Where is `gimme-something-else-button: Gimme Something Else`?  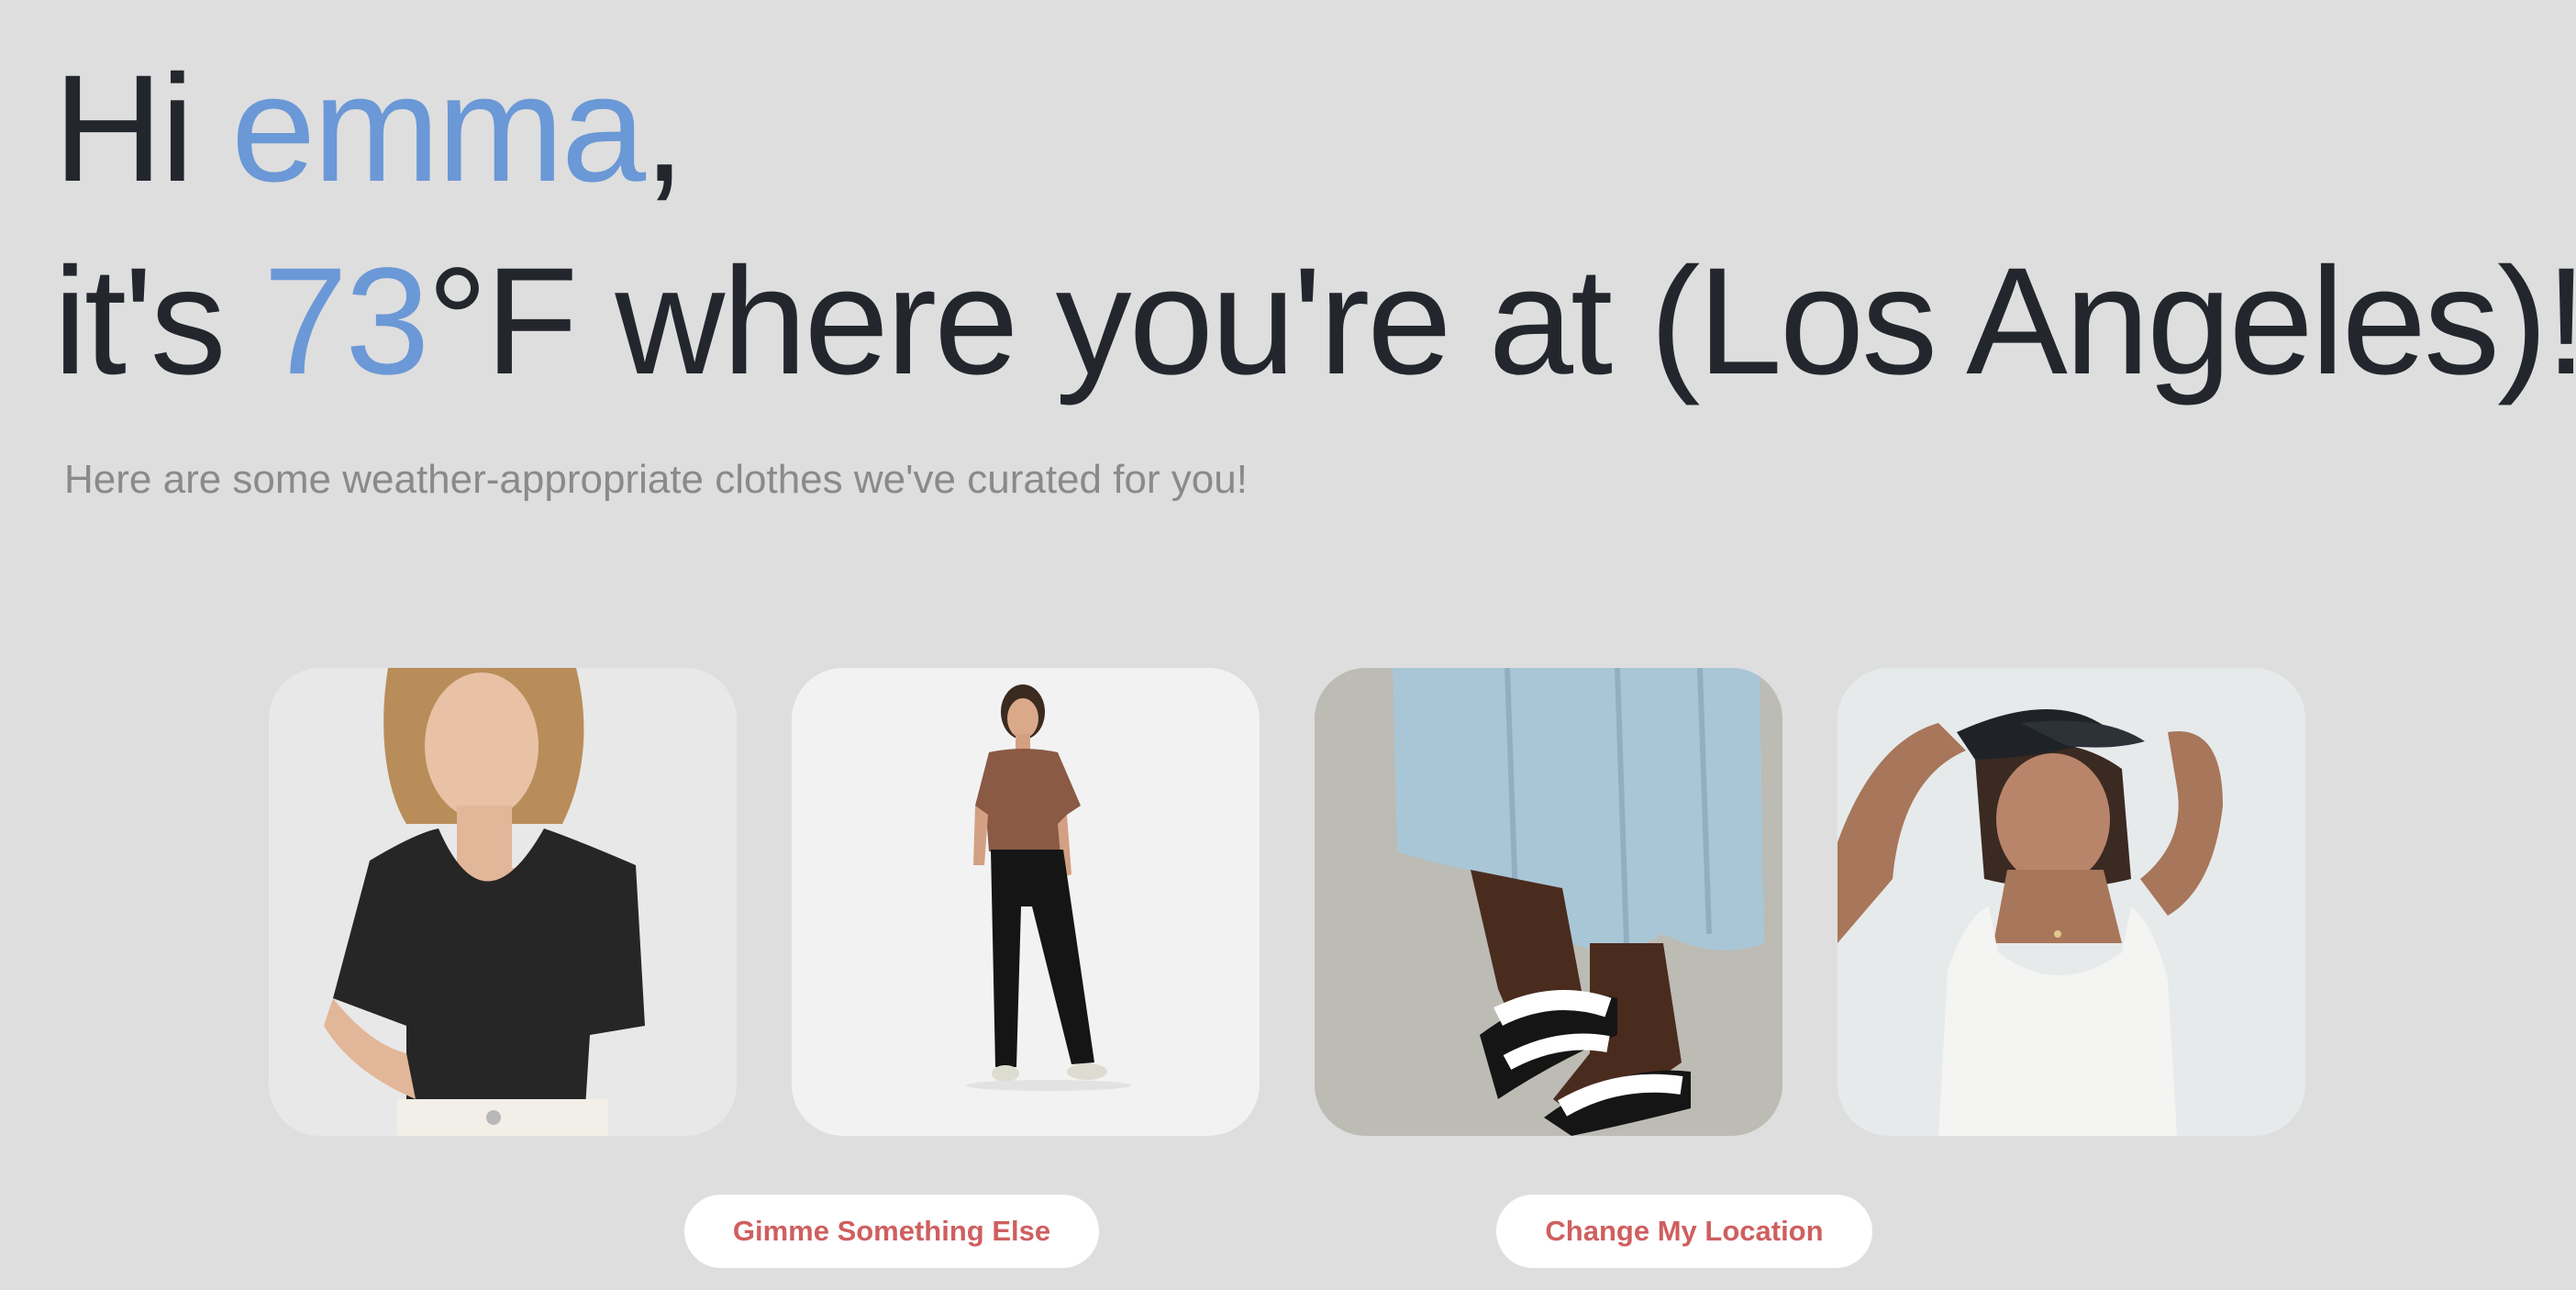 gimme-something-else-button: Gimme Something Else is located at coordinates (891, 1231).